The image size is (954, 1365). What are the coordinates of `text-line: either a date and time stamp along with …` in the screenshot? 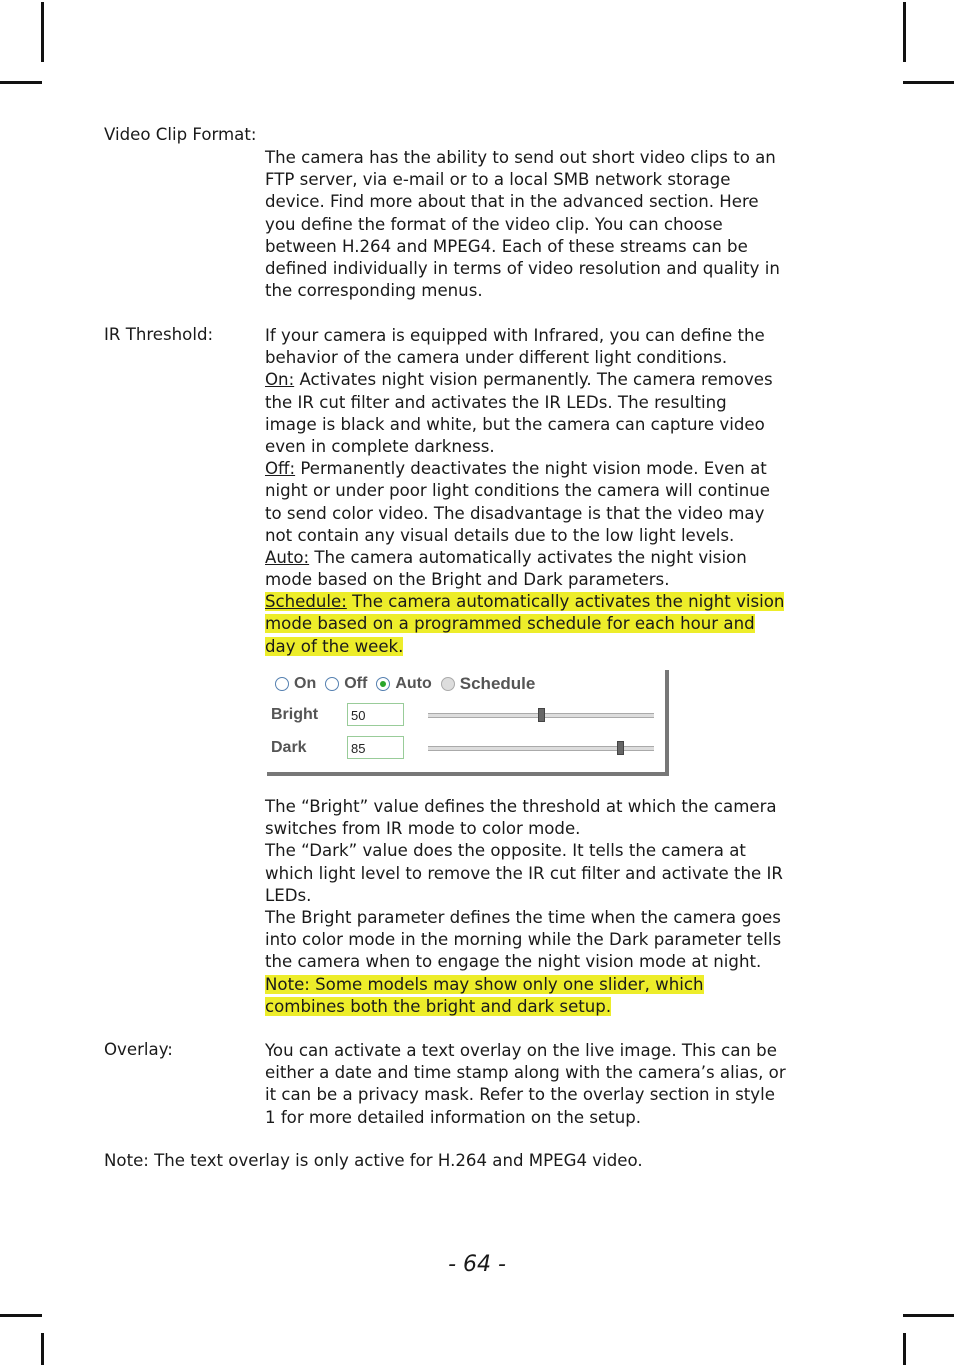 It's located at (525, 1073).